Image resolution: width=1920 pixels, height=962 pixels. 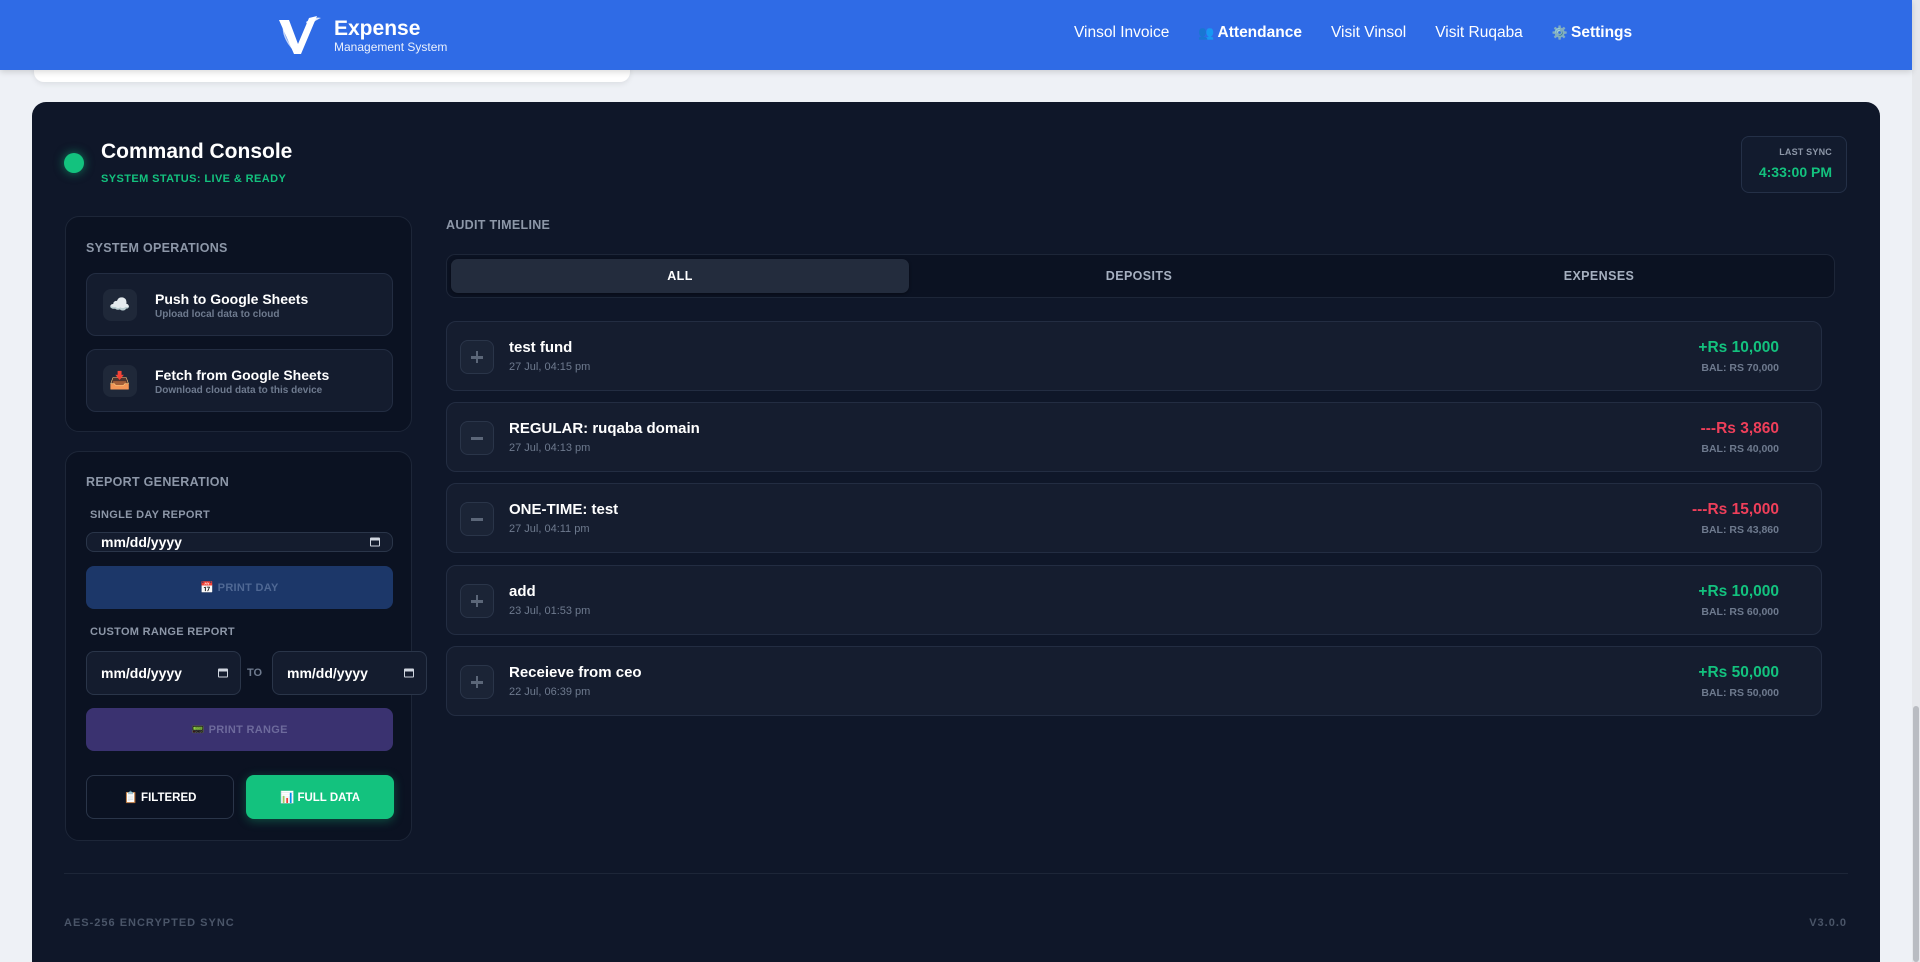 What do you see at coordinates (217, 314) in the screenshot?
I see `push-subtitle: Upload local data to cloud` at bounding box center [217, 314].